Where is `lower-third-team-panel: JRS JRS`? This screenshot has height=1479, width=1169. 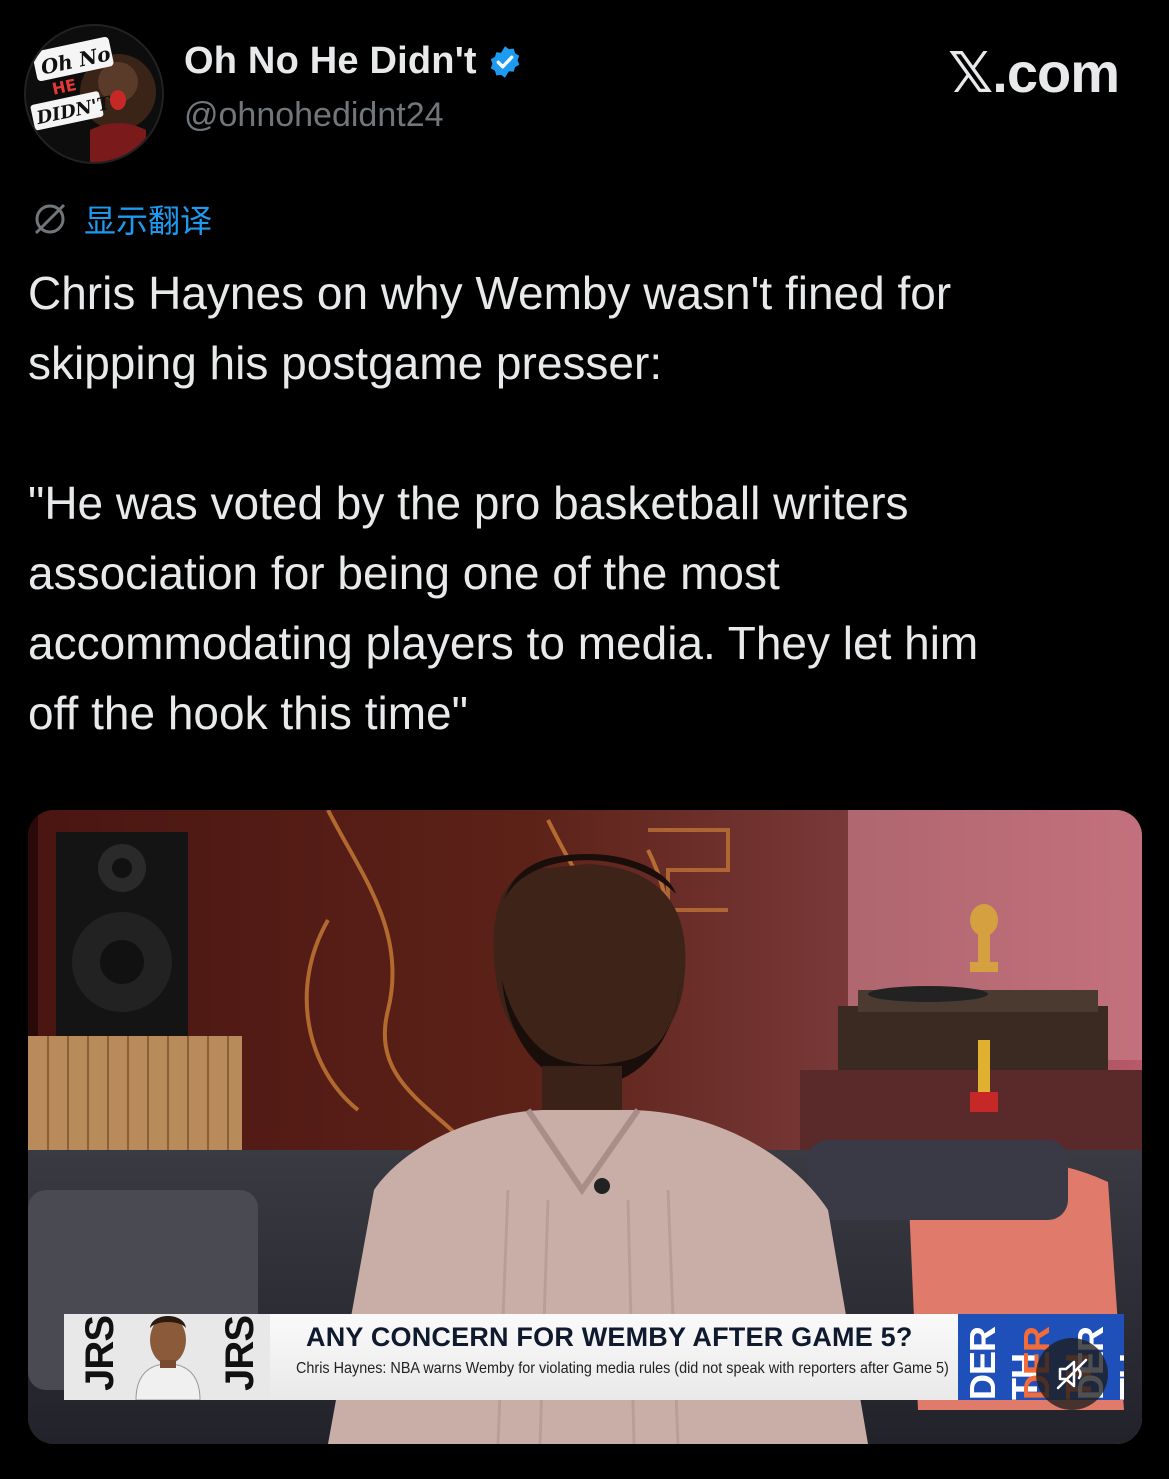 lower-third-team-panel: JRS JRS is located at coordinates (167, 1357).